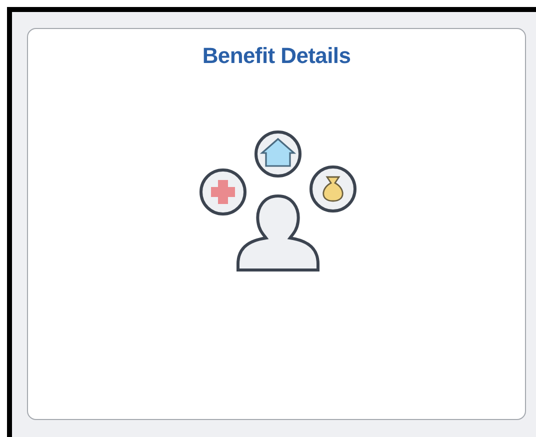 The height and width of the screenshot is (437, 536). What do you see at coordinates (276, 56) in the screenshot?
I see `tile-title: Benefit Details` at bounding box center [276, 56].